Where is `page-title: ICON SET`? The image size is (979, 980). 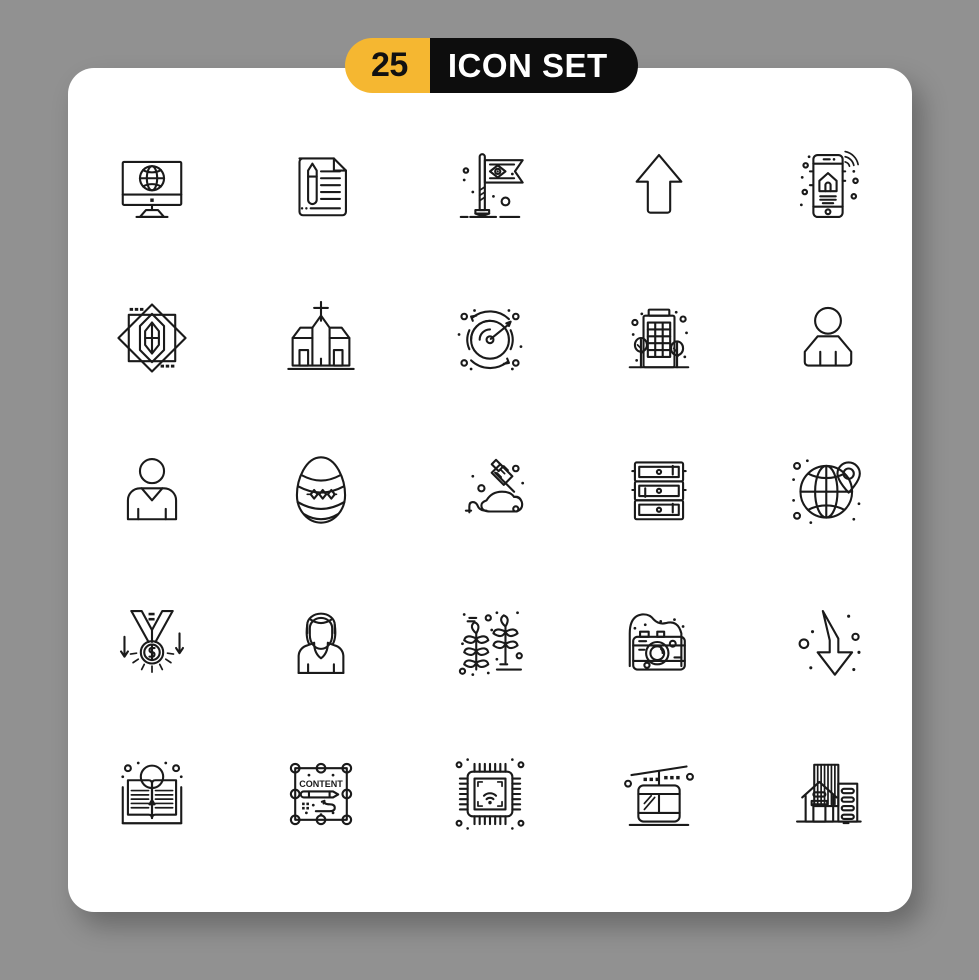 page-title: ICON SET is located at coordinates (533, 65).